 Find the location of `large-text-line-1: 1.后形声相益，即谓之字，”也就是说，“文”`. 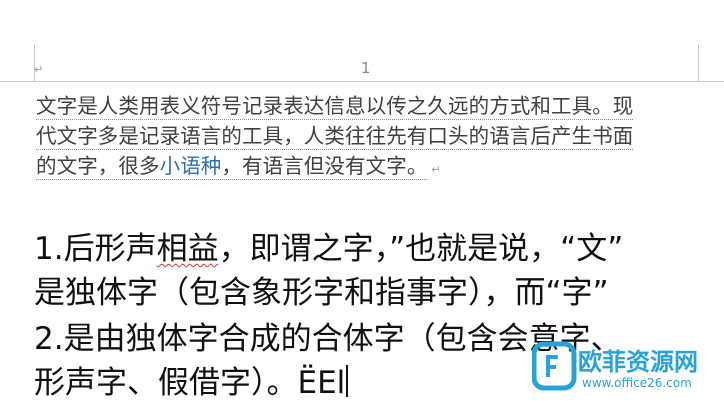

large-text-line-1: 1.后形声相益，即谓之字，”也就是说，“文” is located at coordinates (379, 249).